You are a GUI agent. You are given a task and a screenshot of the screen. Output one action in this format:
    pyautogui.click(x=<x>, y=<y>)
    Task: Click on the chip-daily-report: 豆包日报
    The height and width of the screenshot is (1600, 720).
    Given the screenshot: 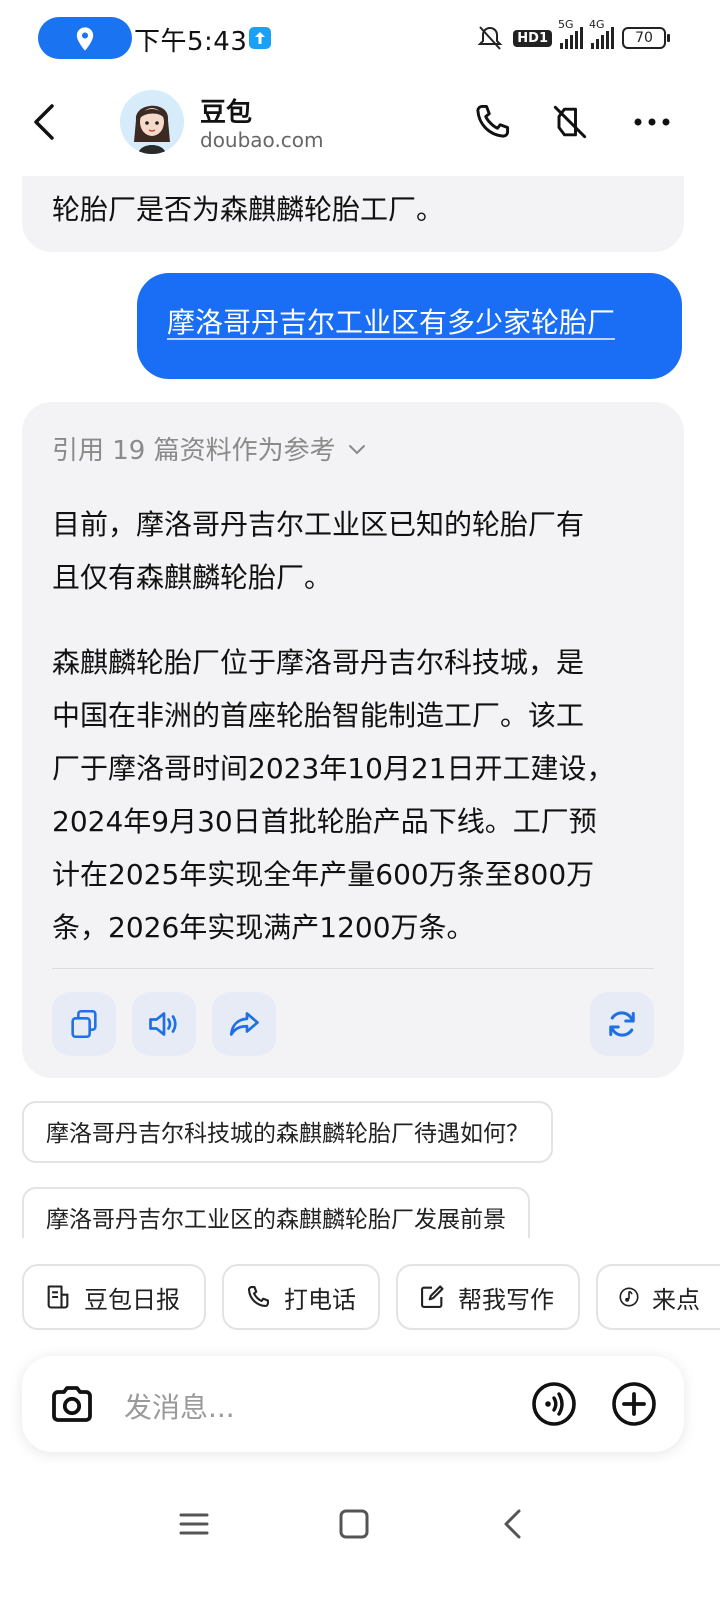 What is the action you would take?
    pyautogui.click(x=114, y=1297)
    